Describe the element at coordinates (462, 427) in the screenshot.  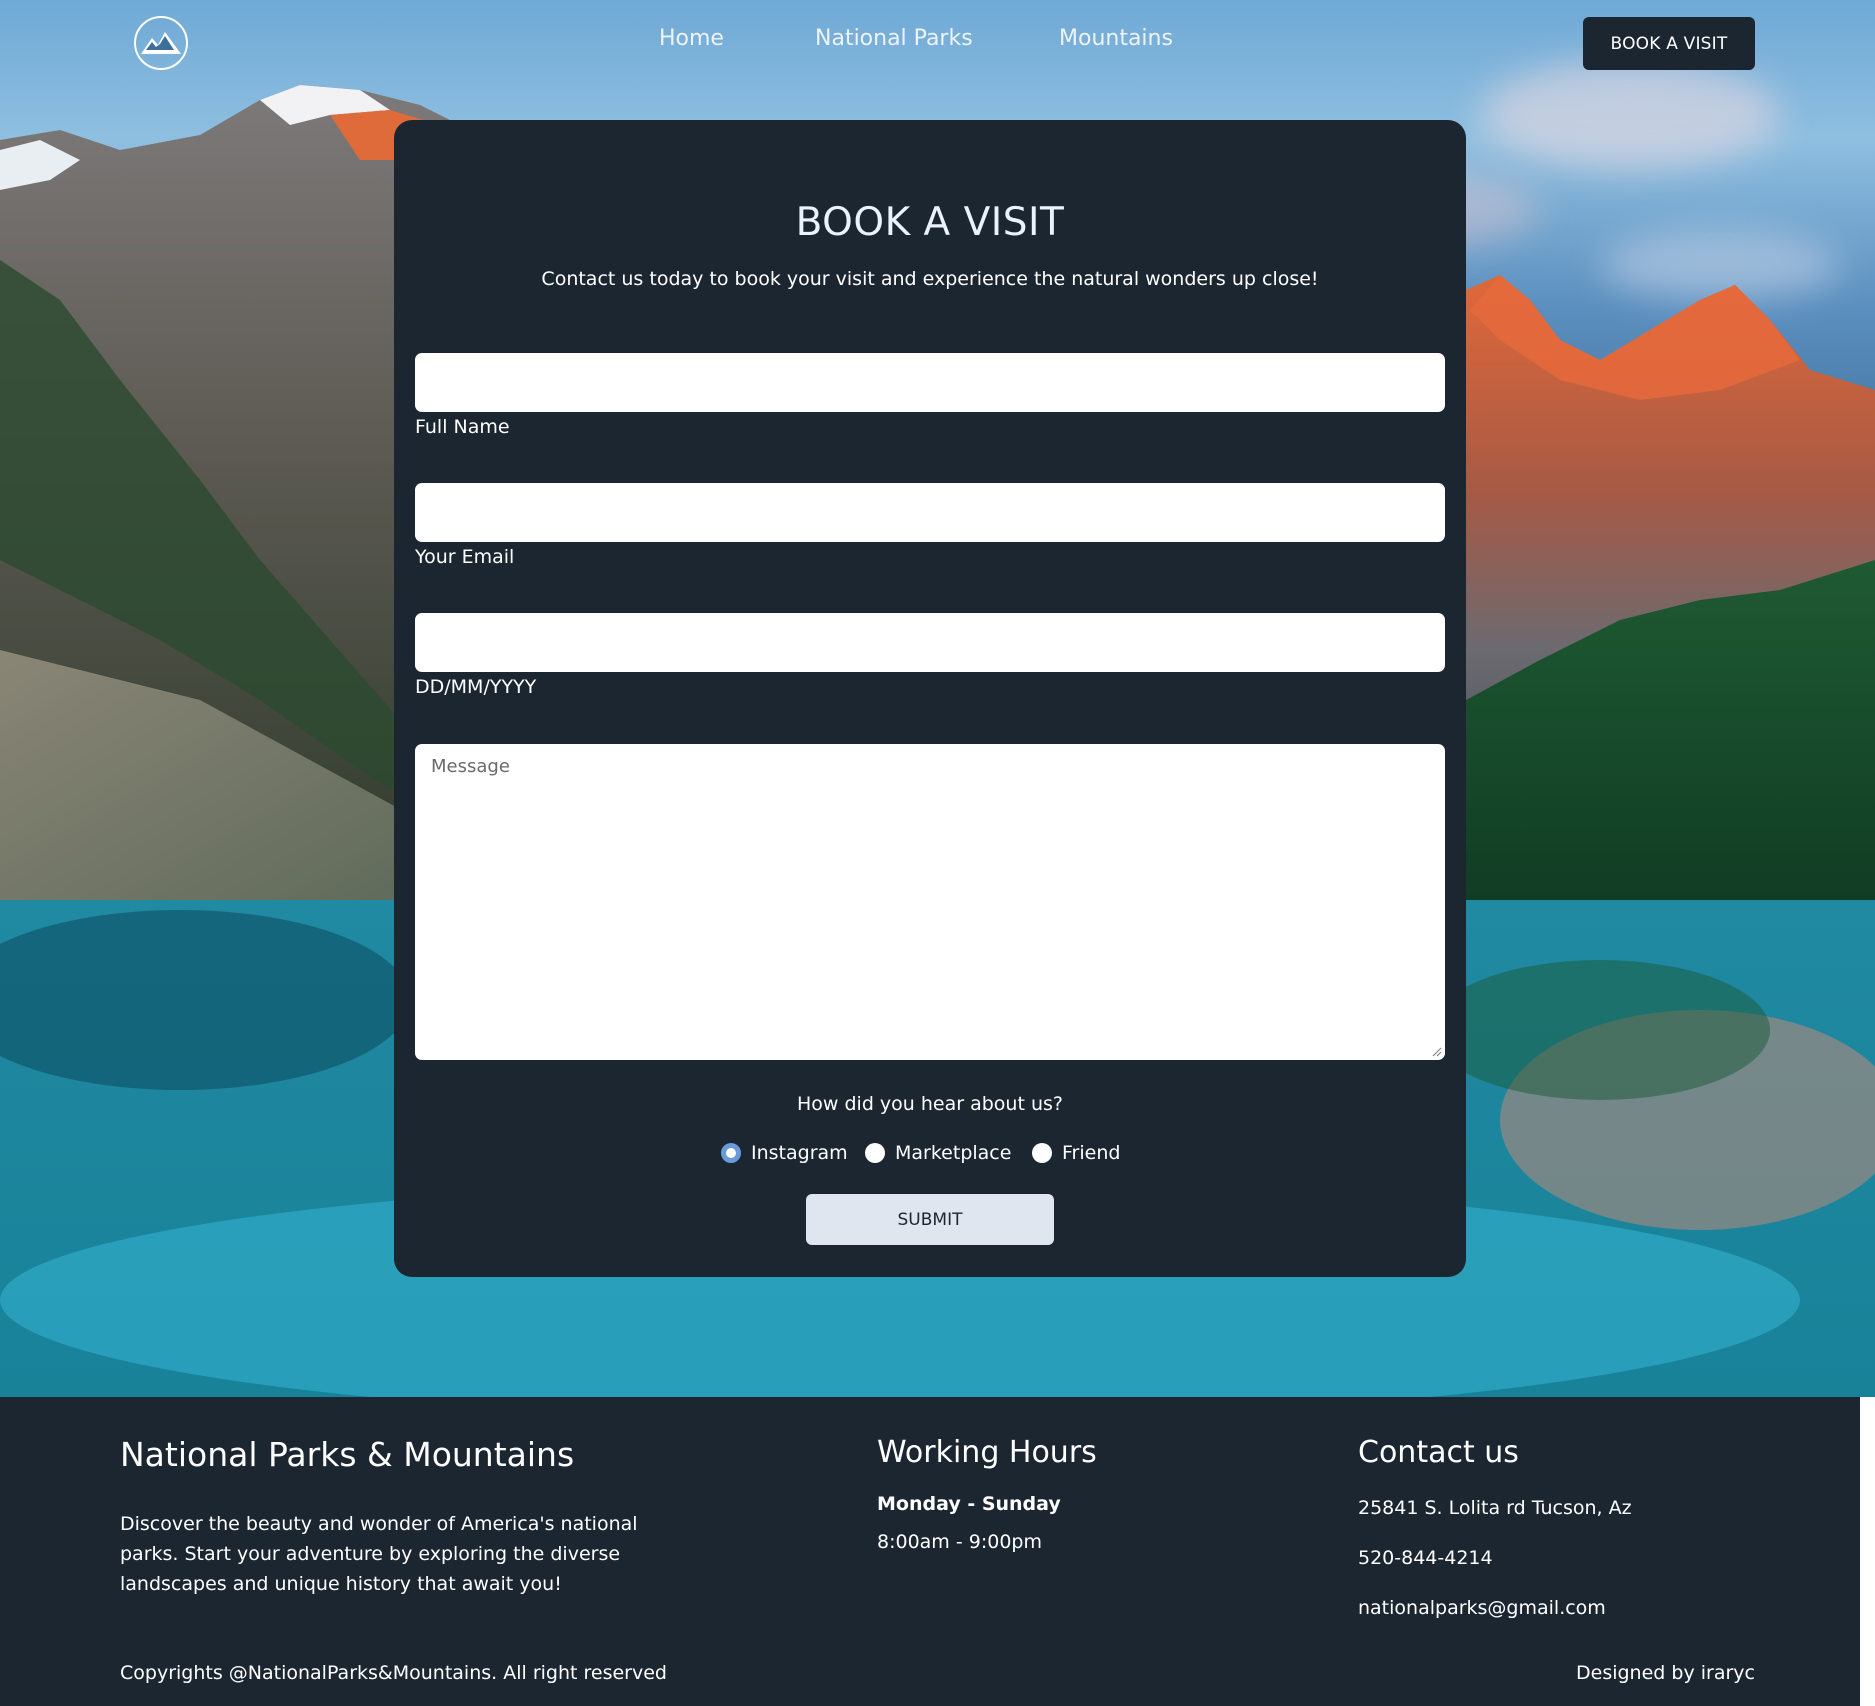
I see `full-name-label: Full Name` at that location.